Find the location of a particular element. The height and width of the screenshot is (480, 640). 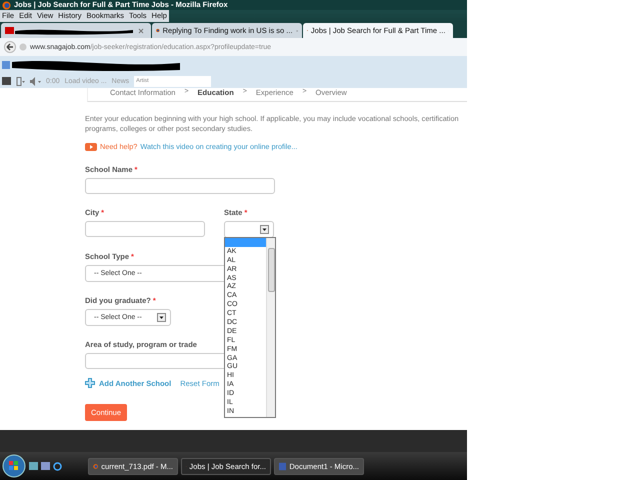

back-arrow-icon is located at coordinates (10, 47).